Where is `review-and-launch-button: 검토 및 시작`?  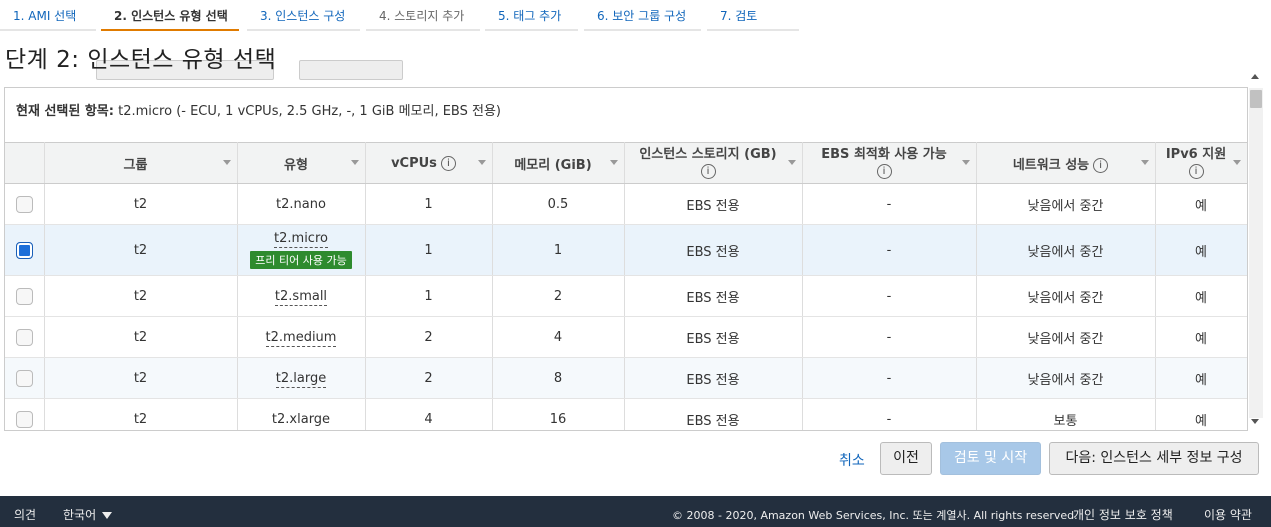
review-and-launch-button: 검토 및 시작 is located at coordinates (990, 458).